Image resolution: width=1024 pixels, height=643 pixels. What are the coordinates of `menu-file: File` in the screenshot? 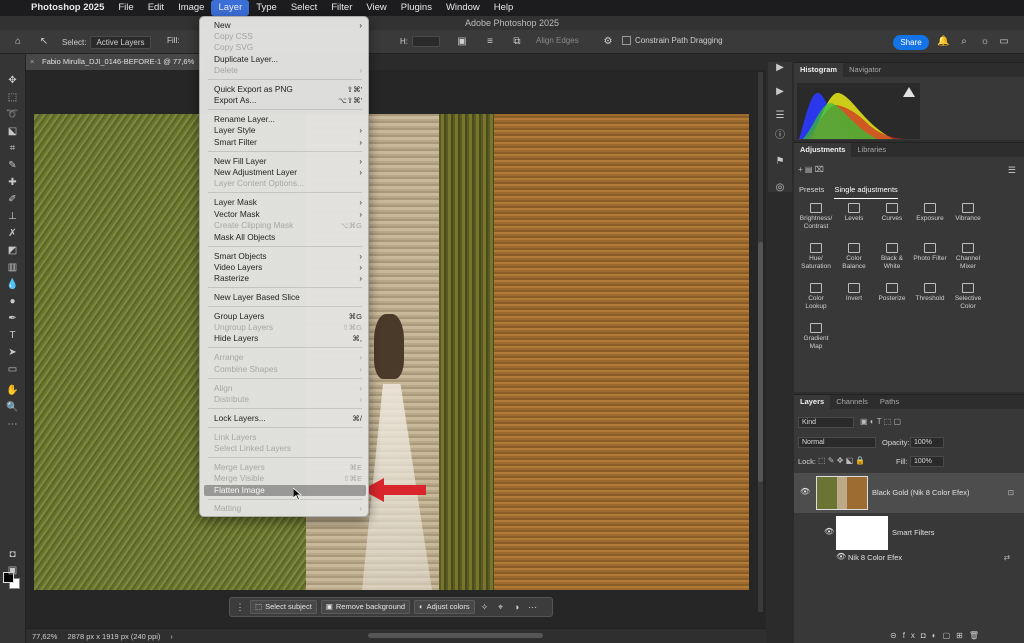 It's located at (125, 8).